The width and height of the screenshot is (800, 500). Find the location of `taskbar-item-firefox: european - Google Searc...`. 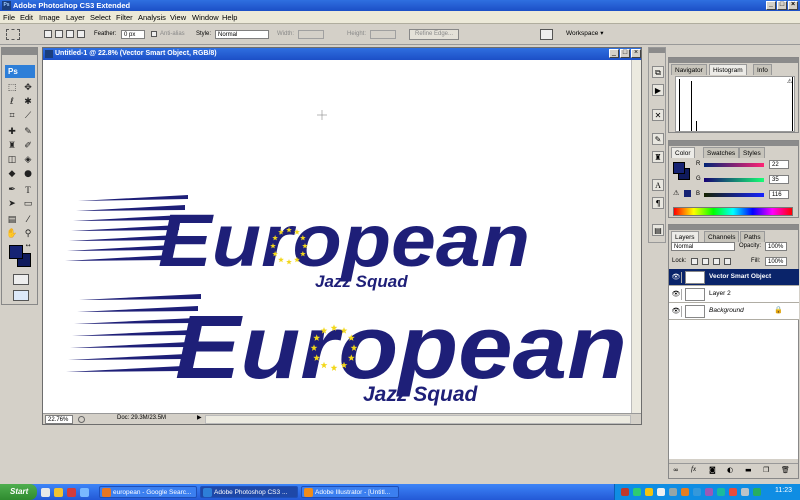

taskbar-item-firefox: european - Google Searc... is located at coordinates (148, 492).